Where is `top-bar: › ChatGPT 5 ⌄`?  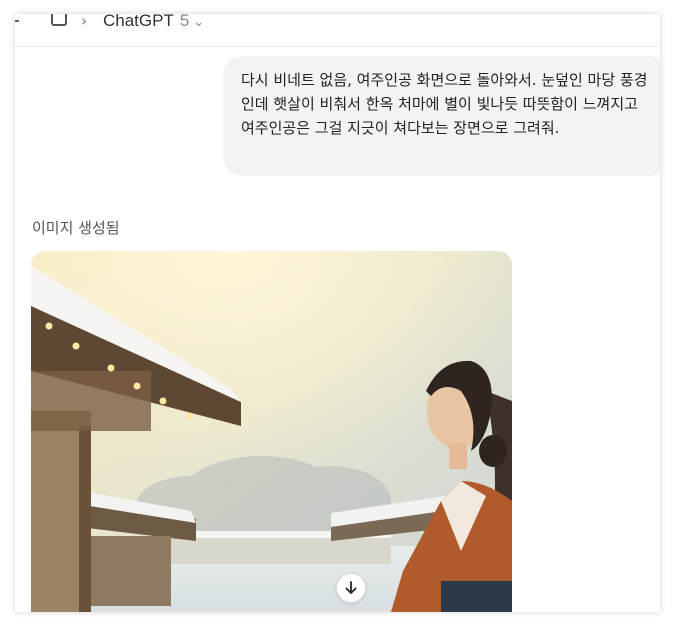
top-bar: › ChatGPT 5 ⌄ is located at coordinates (337, 30).